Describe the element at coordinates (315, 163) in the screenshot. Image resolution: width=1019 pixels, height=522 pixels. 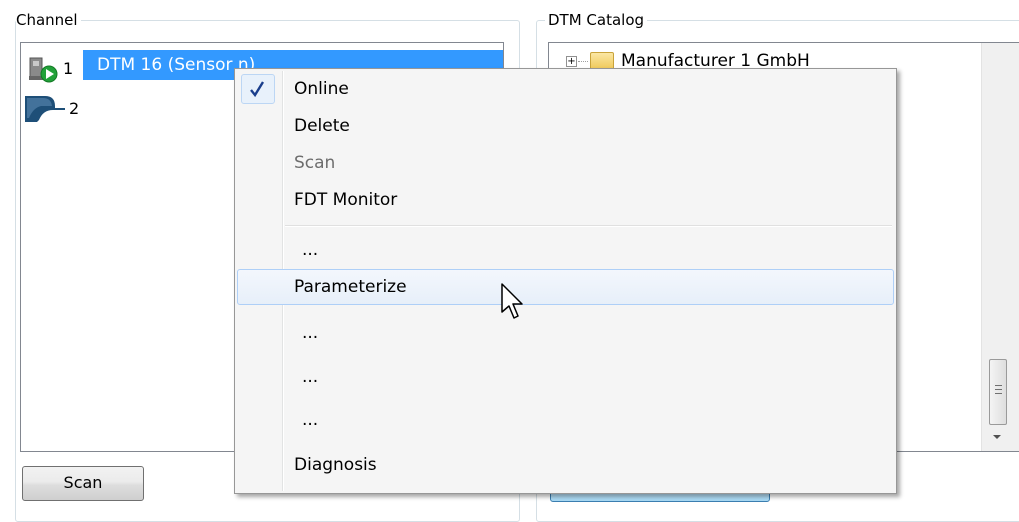
I see `menu-item-scan: Scan` at that location.